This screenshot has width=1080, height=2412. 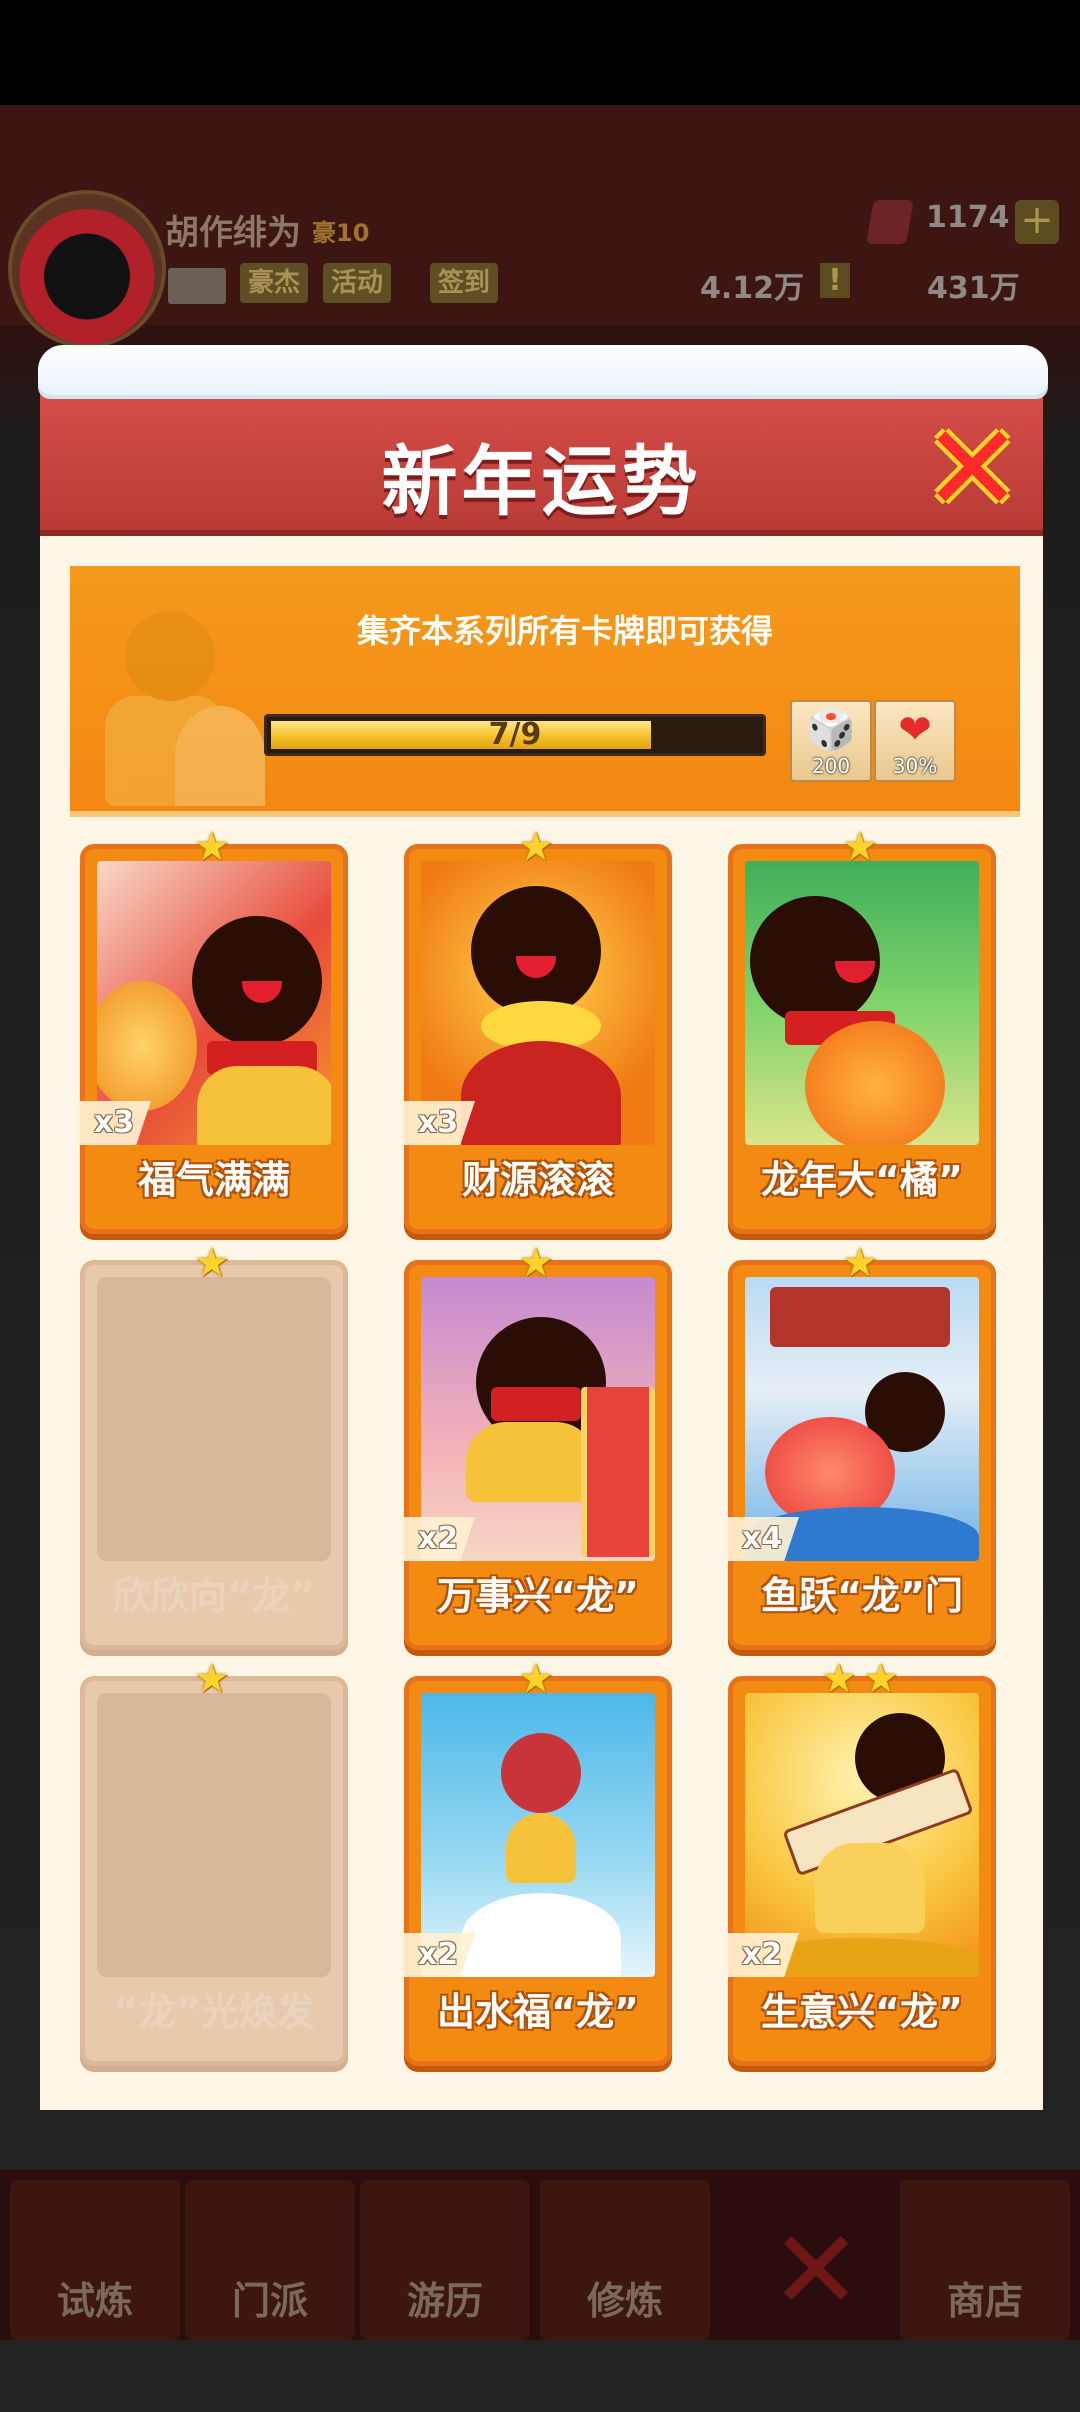 I want to click on reward-dice: 🎲 200, so click(x=831, y=741).